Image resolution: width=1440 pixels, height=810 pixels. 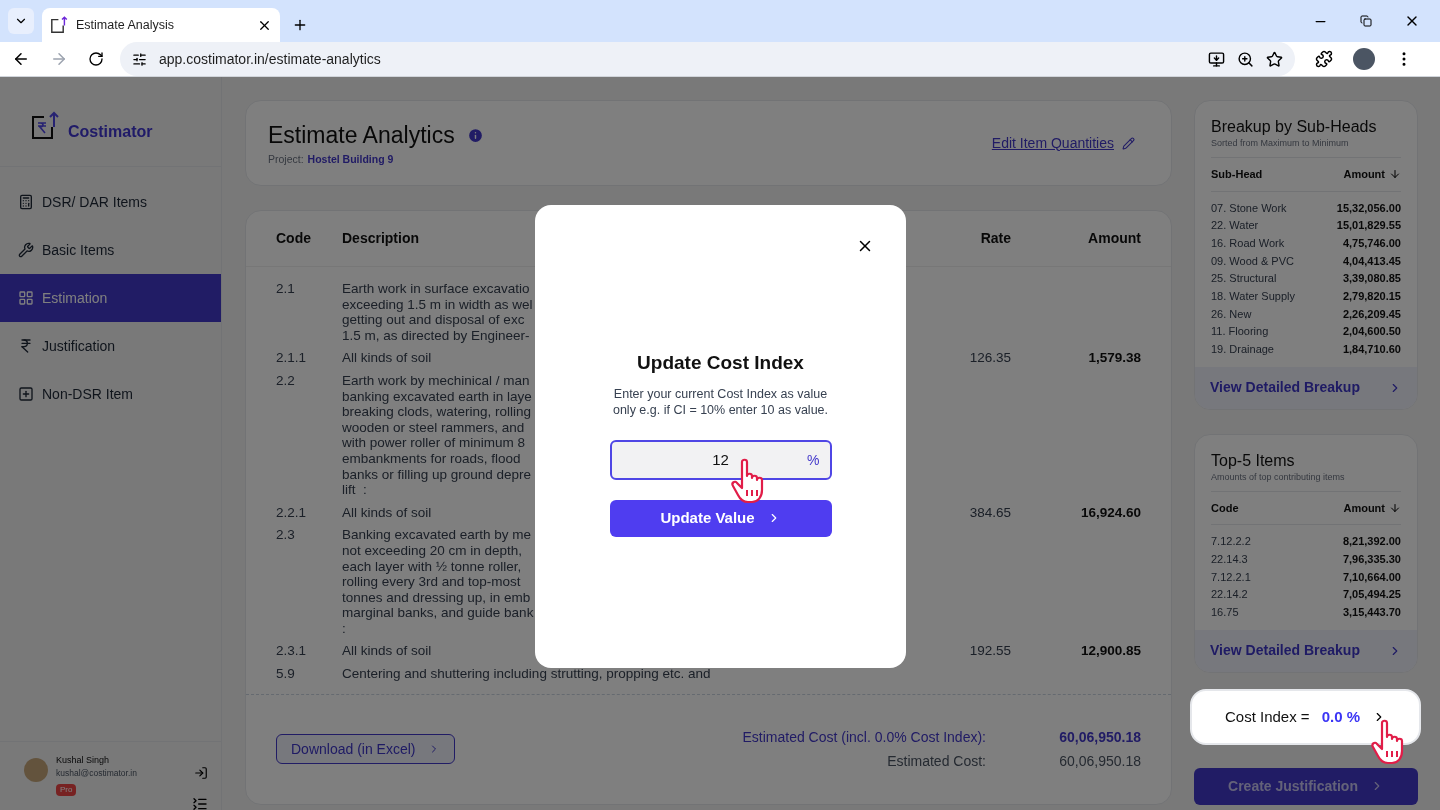 I want to click on table-cell: 12,900.85, so click(x=1110, y=651).